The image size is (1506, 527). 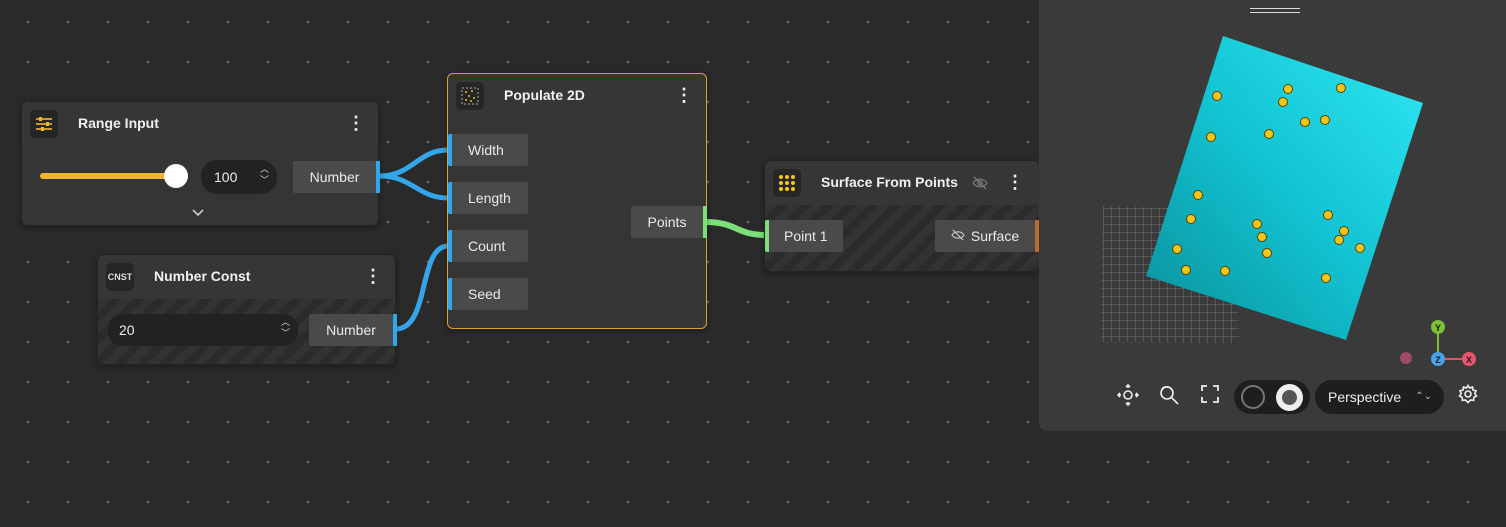 I want to click on number-const-node: CNST Number Const ⋮ 20 ︿ ﹀ Number, so click(x=247, y=309).